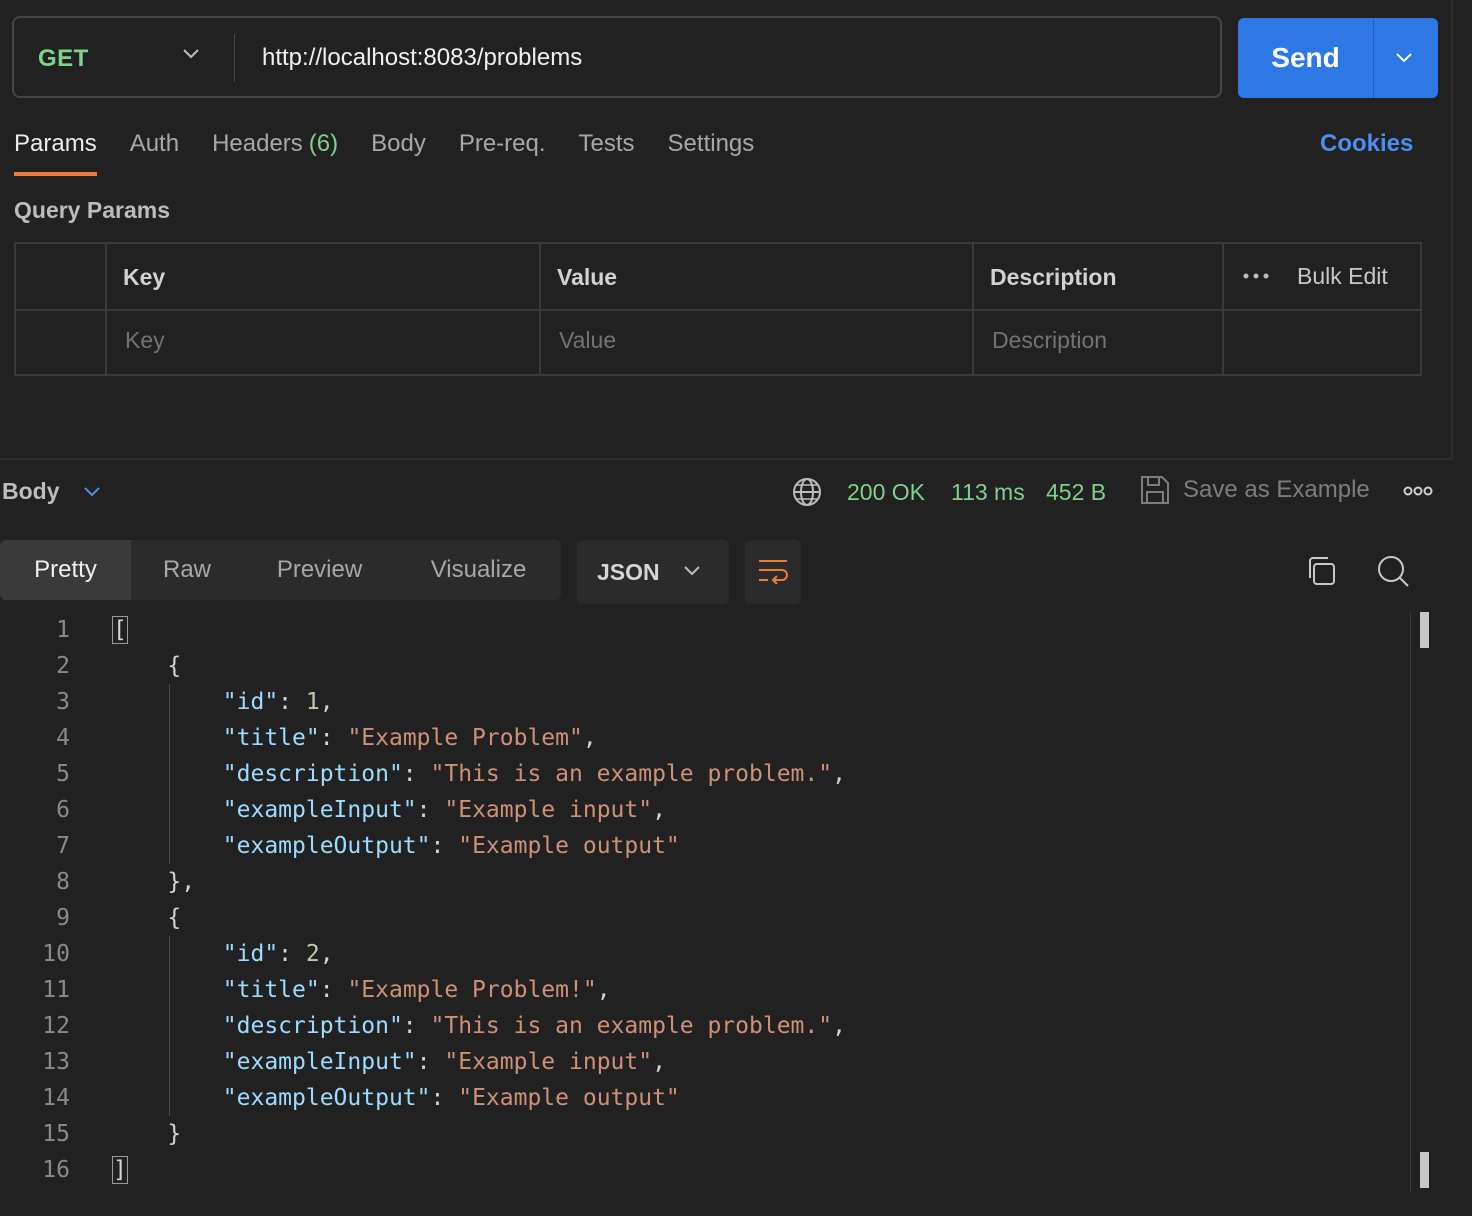 This screenshot has height=1216, width=1472. Describe the element at coordinates (587, 277) in the screenshot. I see `value-header: Value` at that location.